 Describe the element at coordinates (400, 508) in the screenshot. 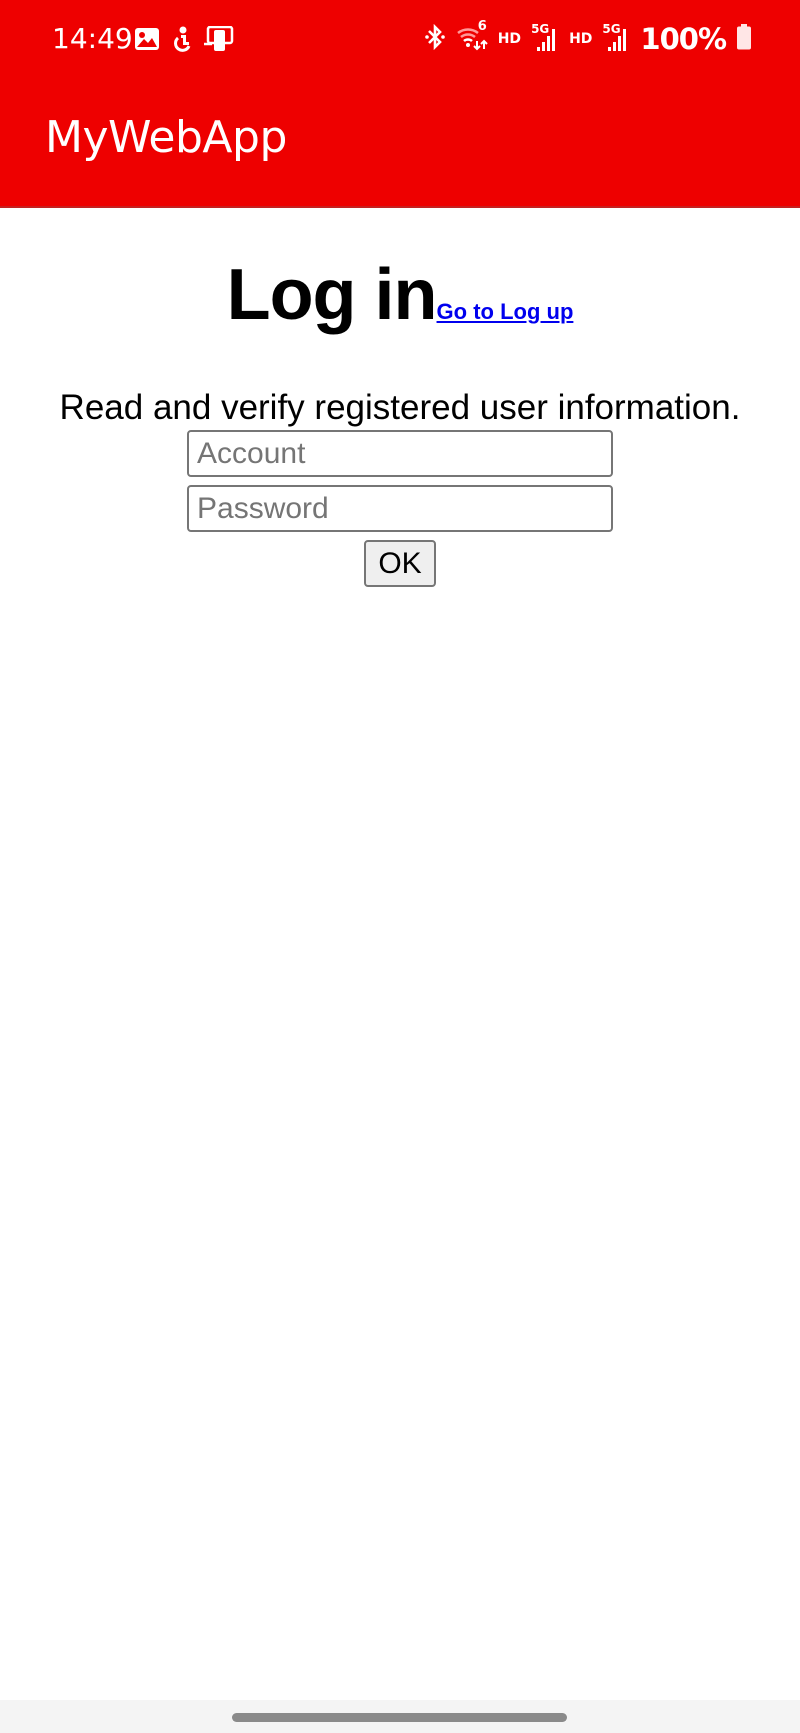

I see `password-input` at that location.